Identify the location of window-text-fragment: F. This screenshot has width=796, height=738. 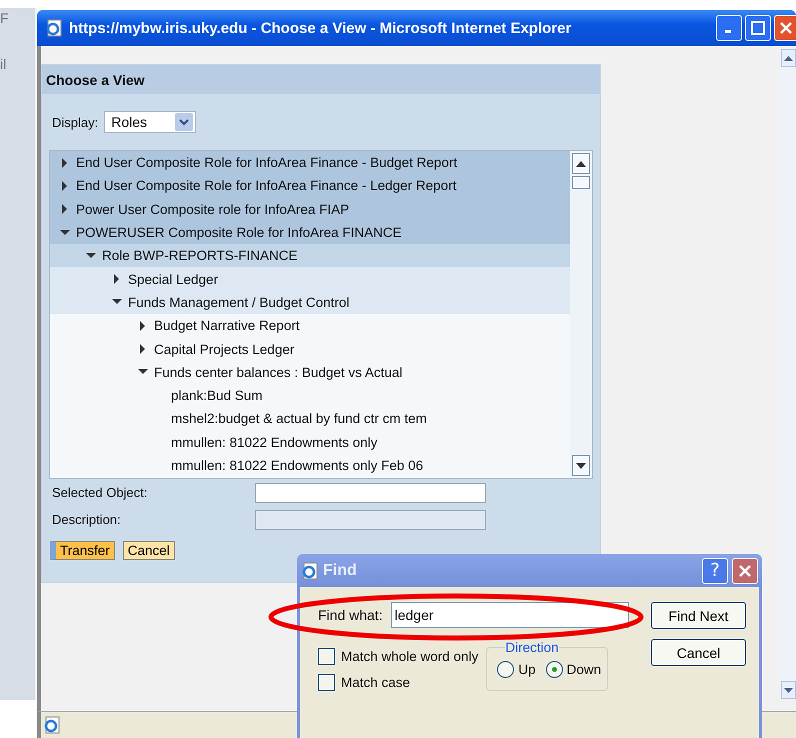
(4, 18).